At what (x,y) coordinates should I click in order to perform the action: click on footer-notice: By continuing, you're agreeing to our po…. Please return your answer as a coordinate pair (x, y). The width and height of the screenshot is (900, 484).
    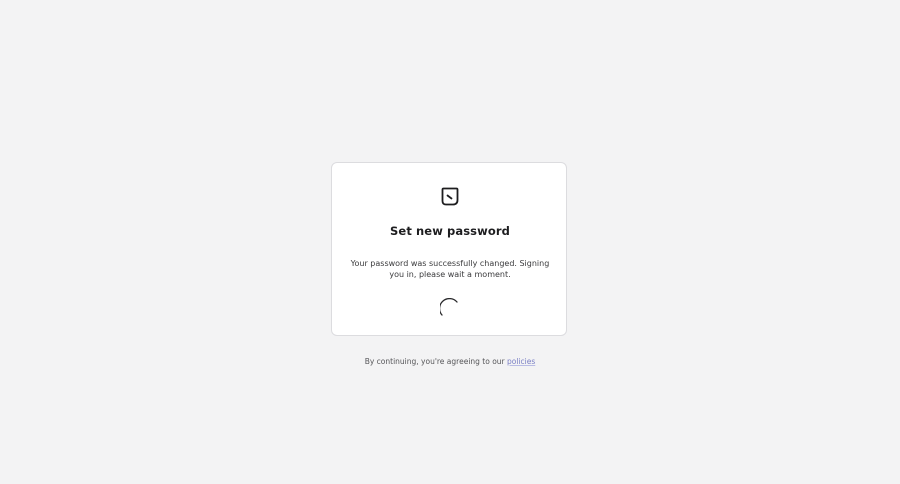
    Looking at the image, I should click on (450, 361).